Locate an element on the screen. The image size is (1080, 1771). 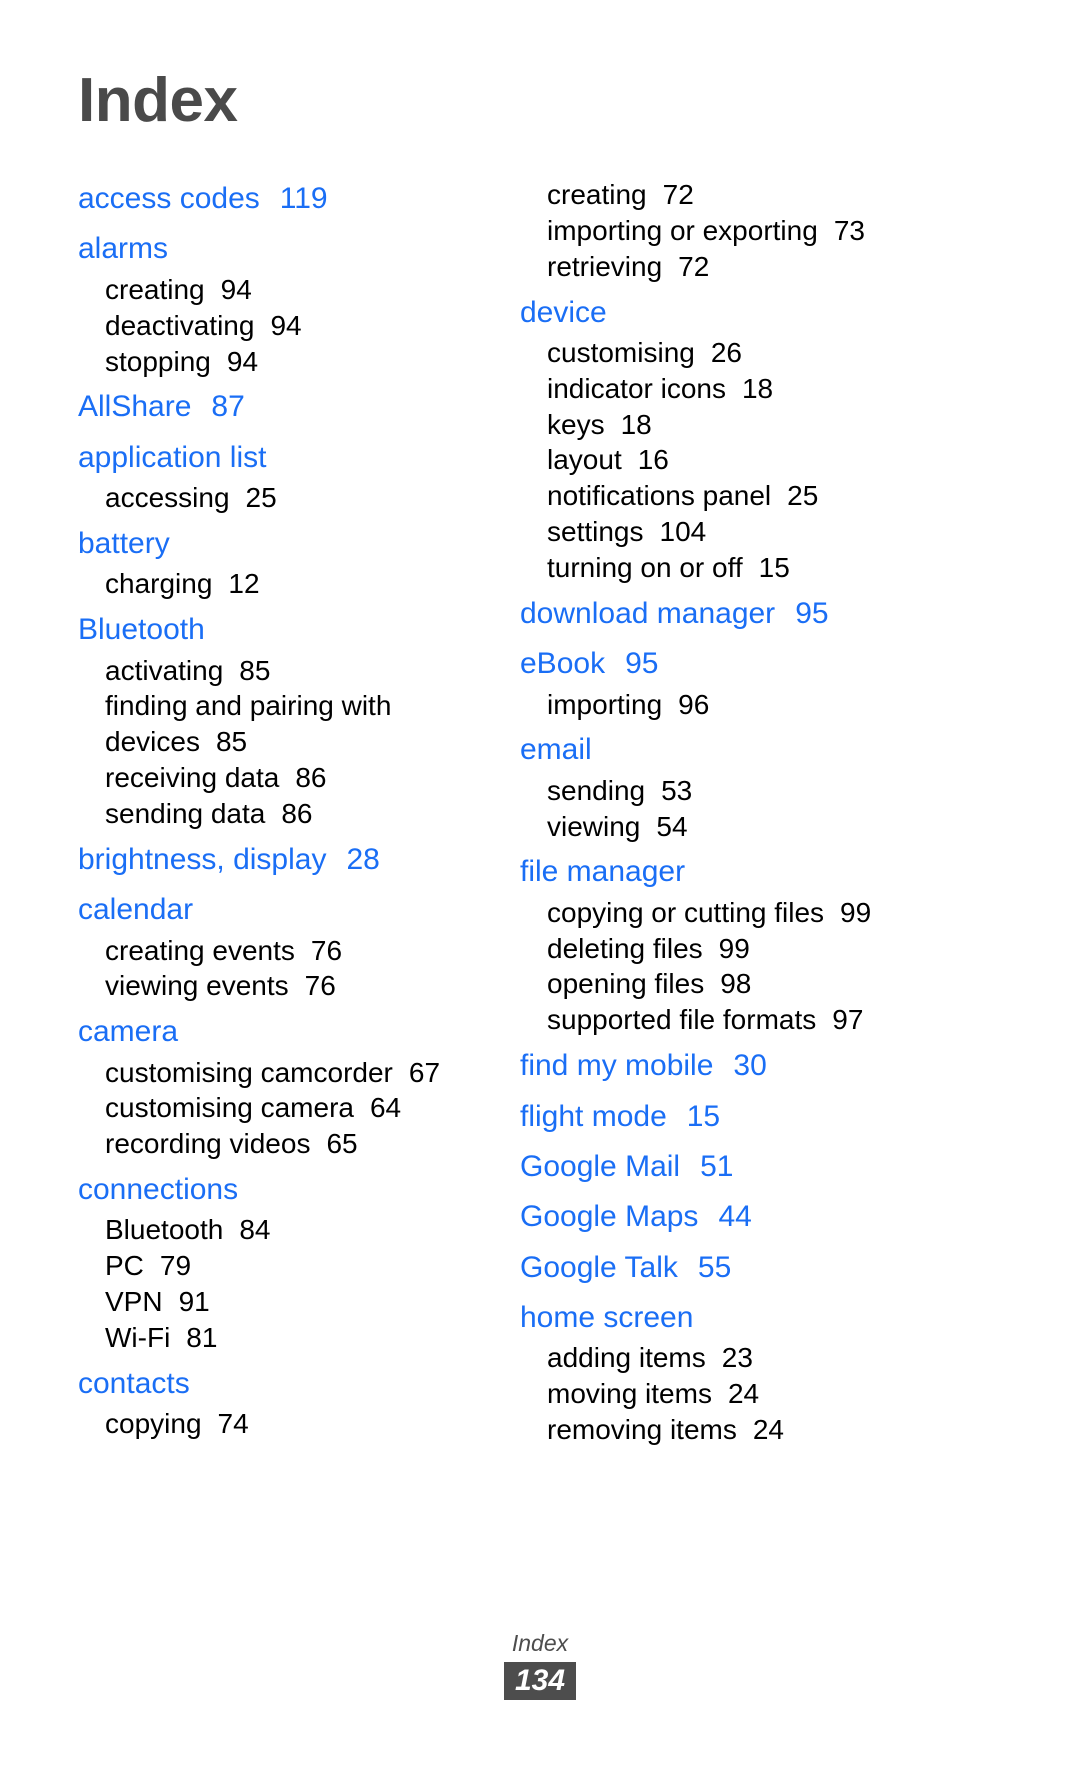
index-subentry: deactivating 94 is located at coordinates (278, 326).